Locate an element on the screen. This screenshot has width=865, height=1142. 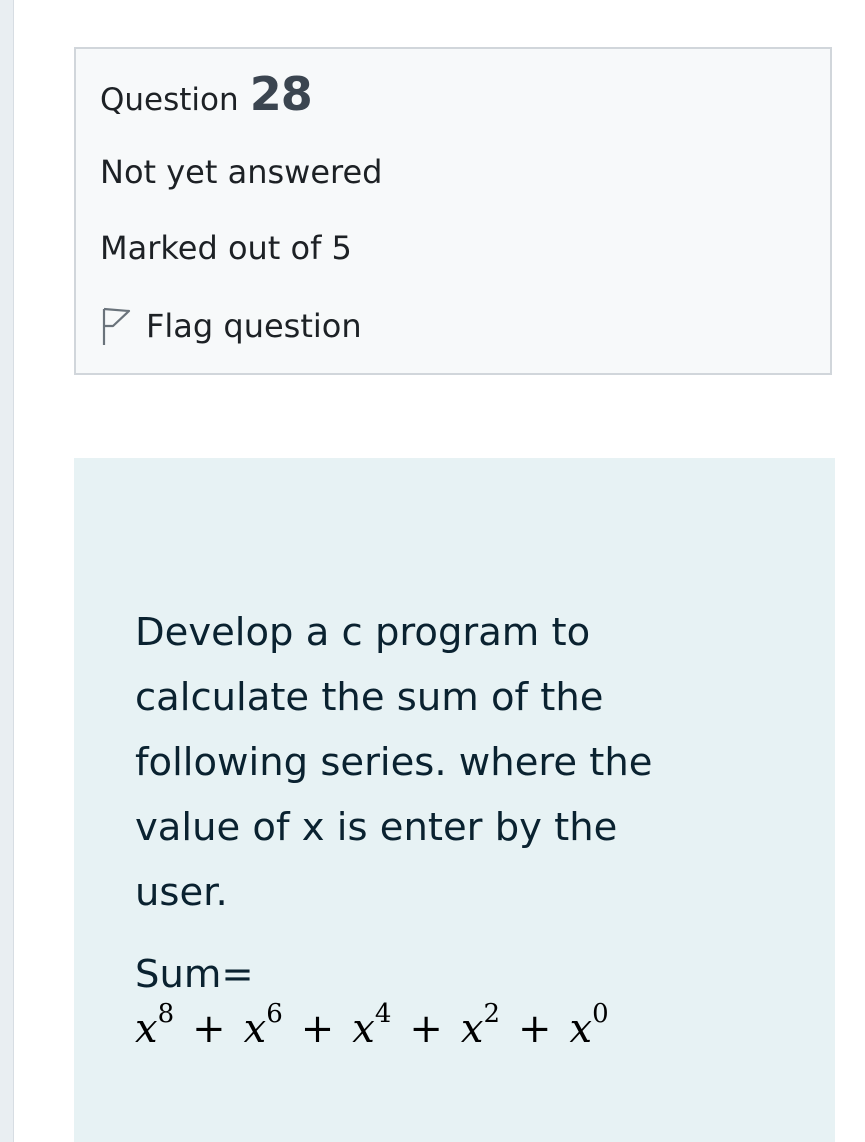
question-text-line: user. is located at coordinates (181, 892).